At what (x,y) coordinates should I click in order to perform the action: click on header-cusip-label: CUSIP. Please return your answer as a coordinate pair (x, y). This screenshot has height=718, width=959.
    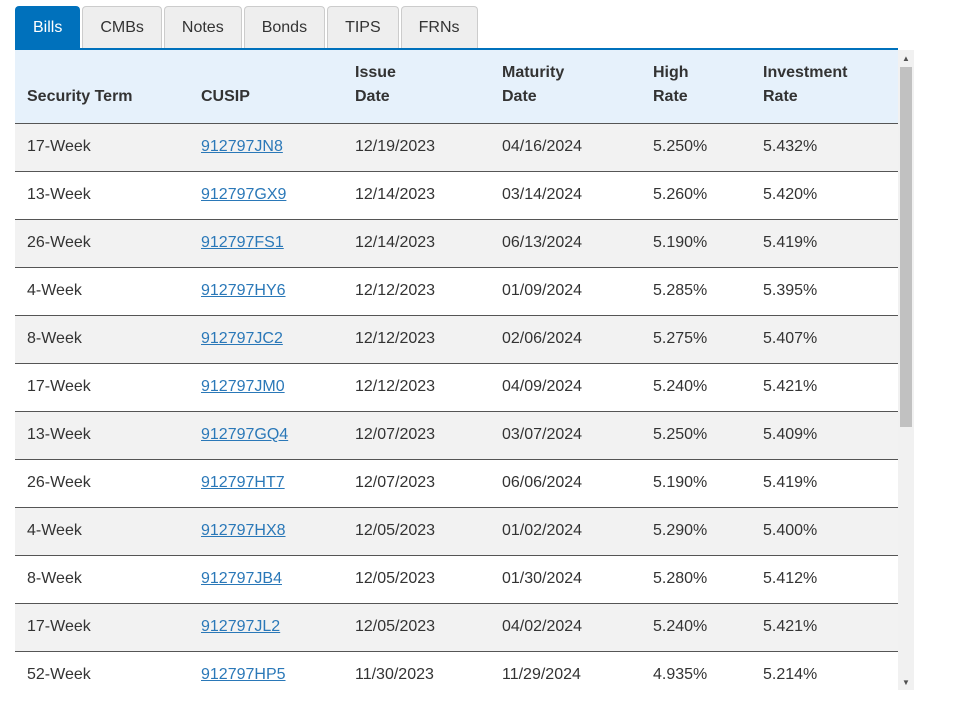
    Looking at the image, I should click on (225, 96).